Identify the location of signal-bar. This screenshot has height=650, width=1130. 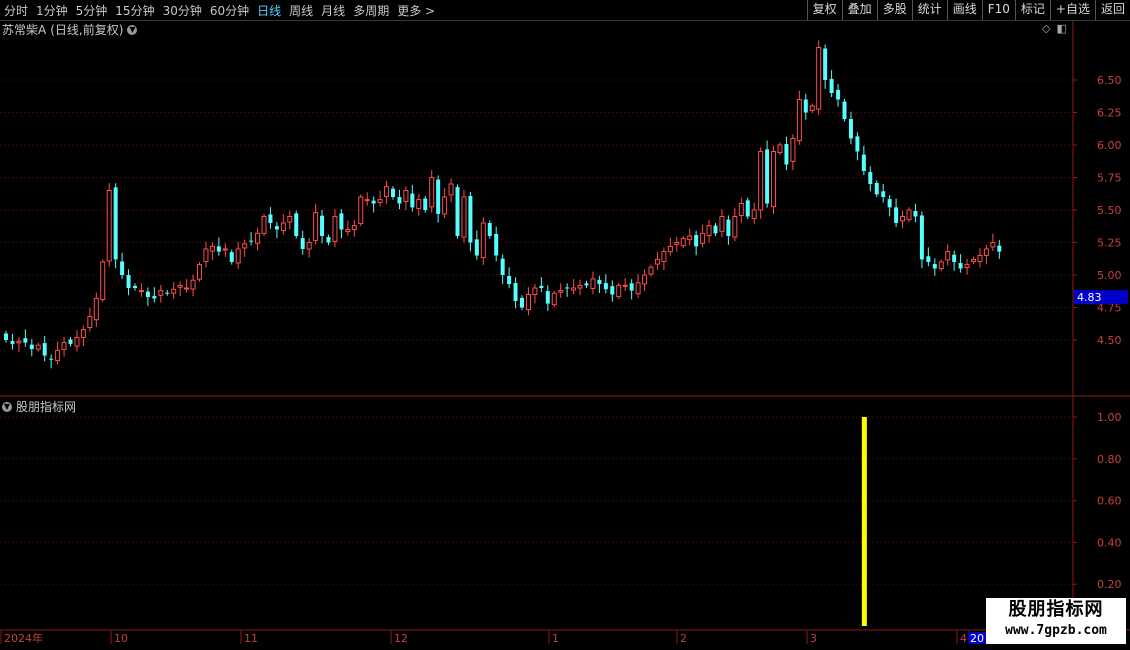
(864, 521).